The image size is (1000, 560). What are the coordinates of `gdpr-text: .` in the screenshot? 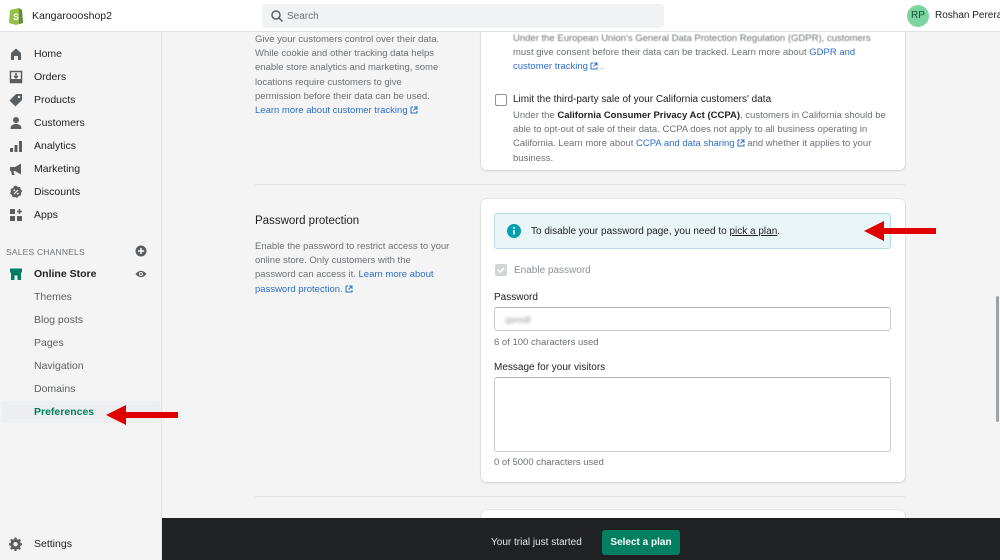 It's located at (600, 67).